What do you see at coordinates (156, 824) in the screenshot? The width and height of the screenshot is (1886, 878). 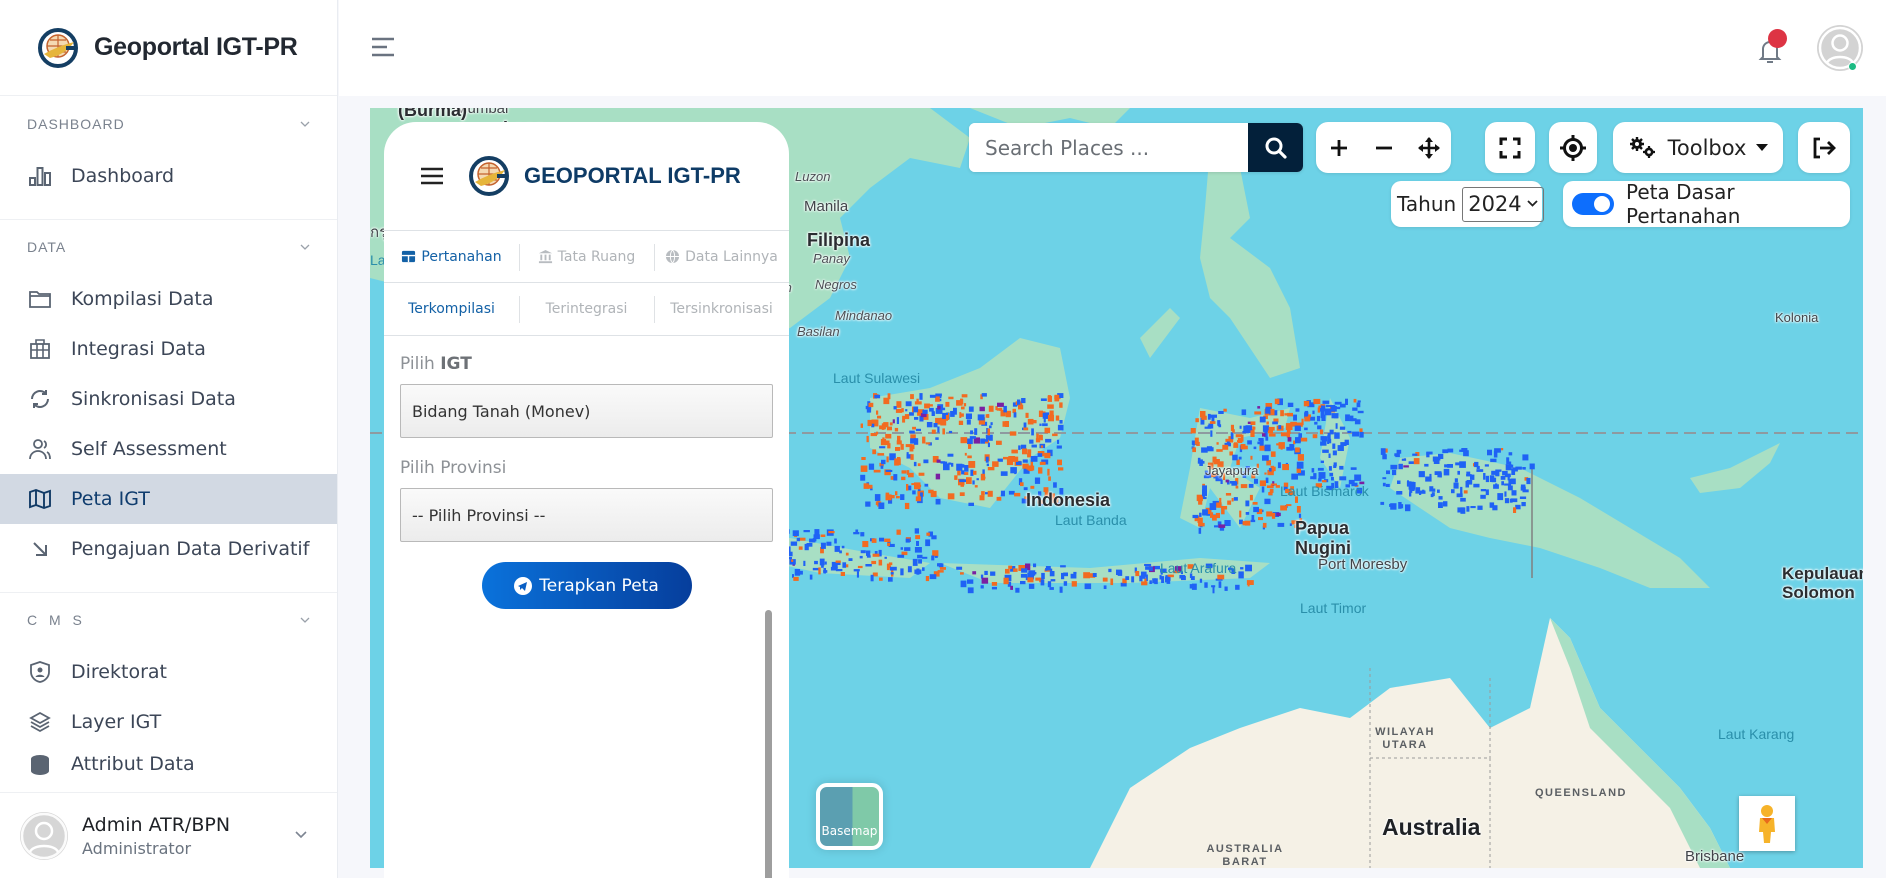 I see `user-name: Admin ATR/BPN` at bounding box center [156, 824].